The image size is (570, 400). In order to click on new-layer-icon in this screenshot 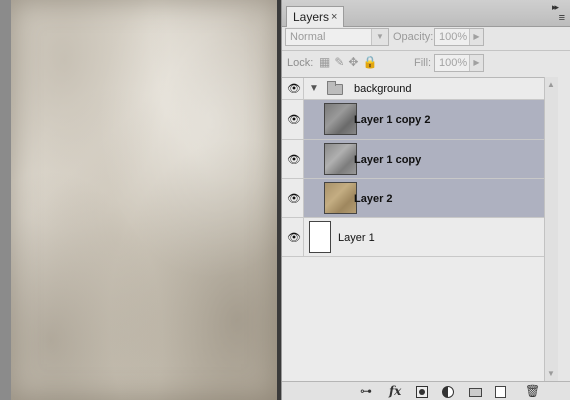, I will do `click(500, 392)`.